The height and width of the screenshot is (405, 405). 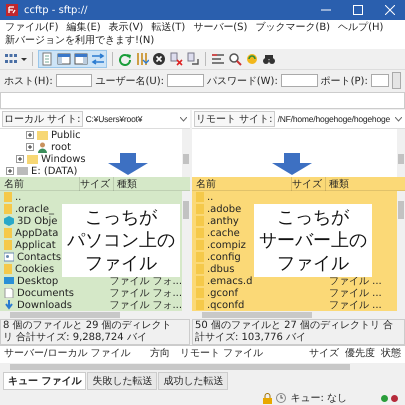 What do you see at coordinates (34, 269) in the screenshot?
I see `file-name: Cookies` at bounding box center [34, 269].